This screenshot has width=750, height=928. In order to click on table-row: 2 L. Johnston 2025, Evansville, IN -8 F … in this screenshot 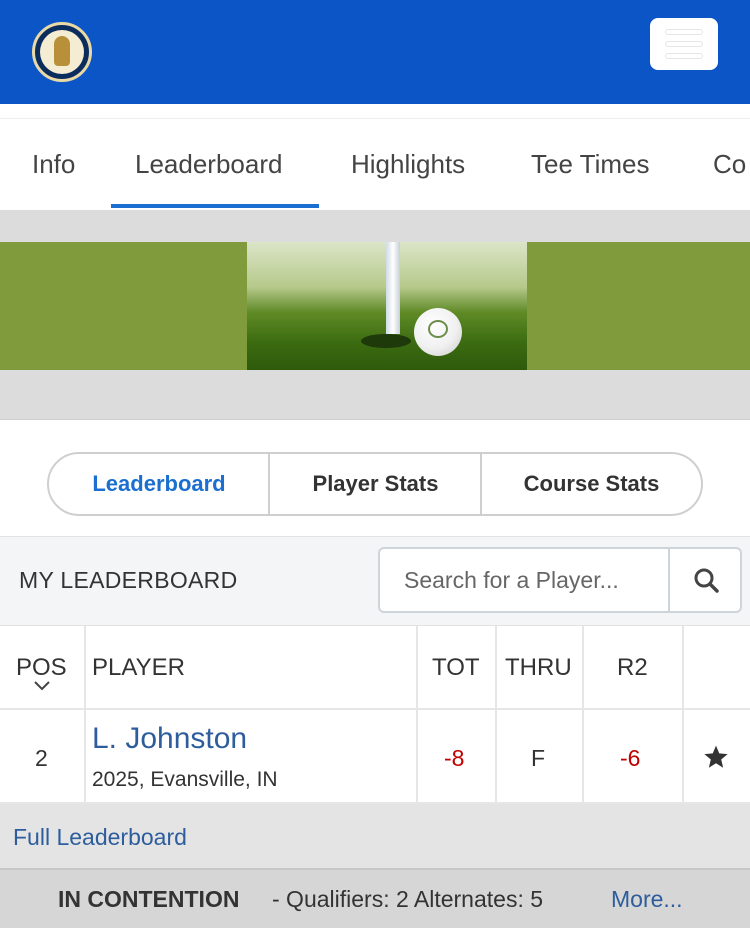, I will do `click(375, 757)`.